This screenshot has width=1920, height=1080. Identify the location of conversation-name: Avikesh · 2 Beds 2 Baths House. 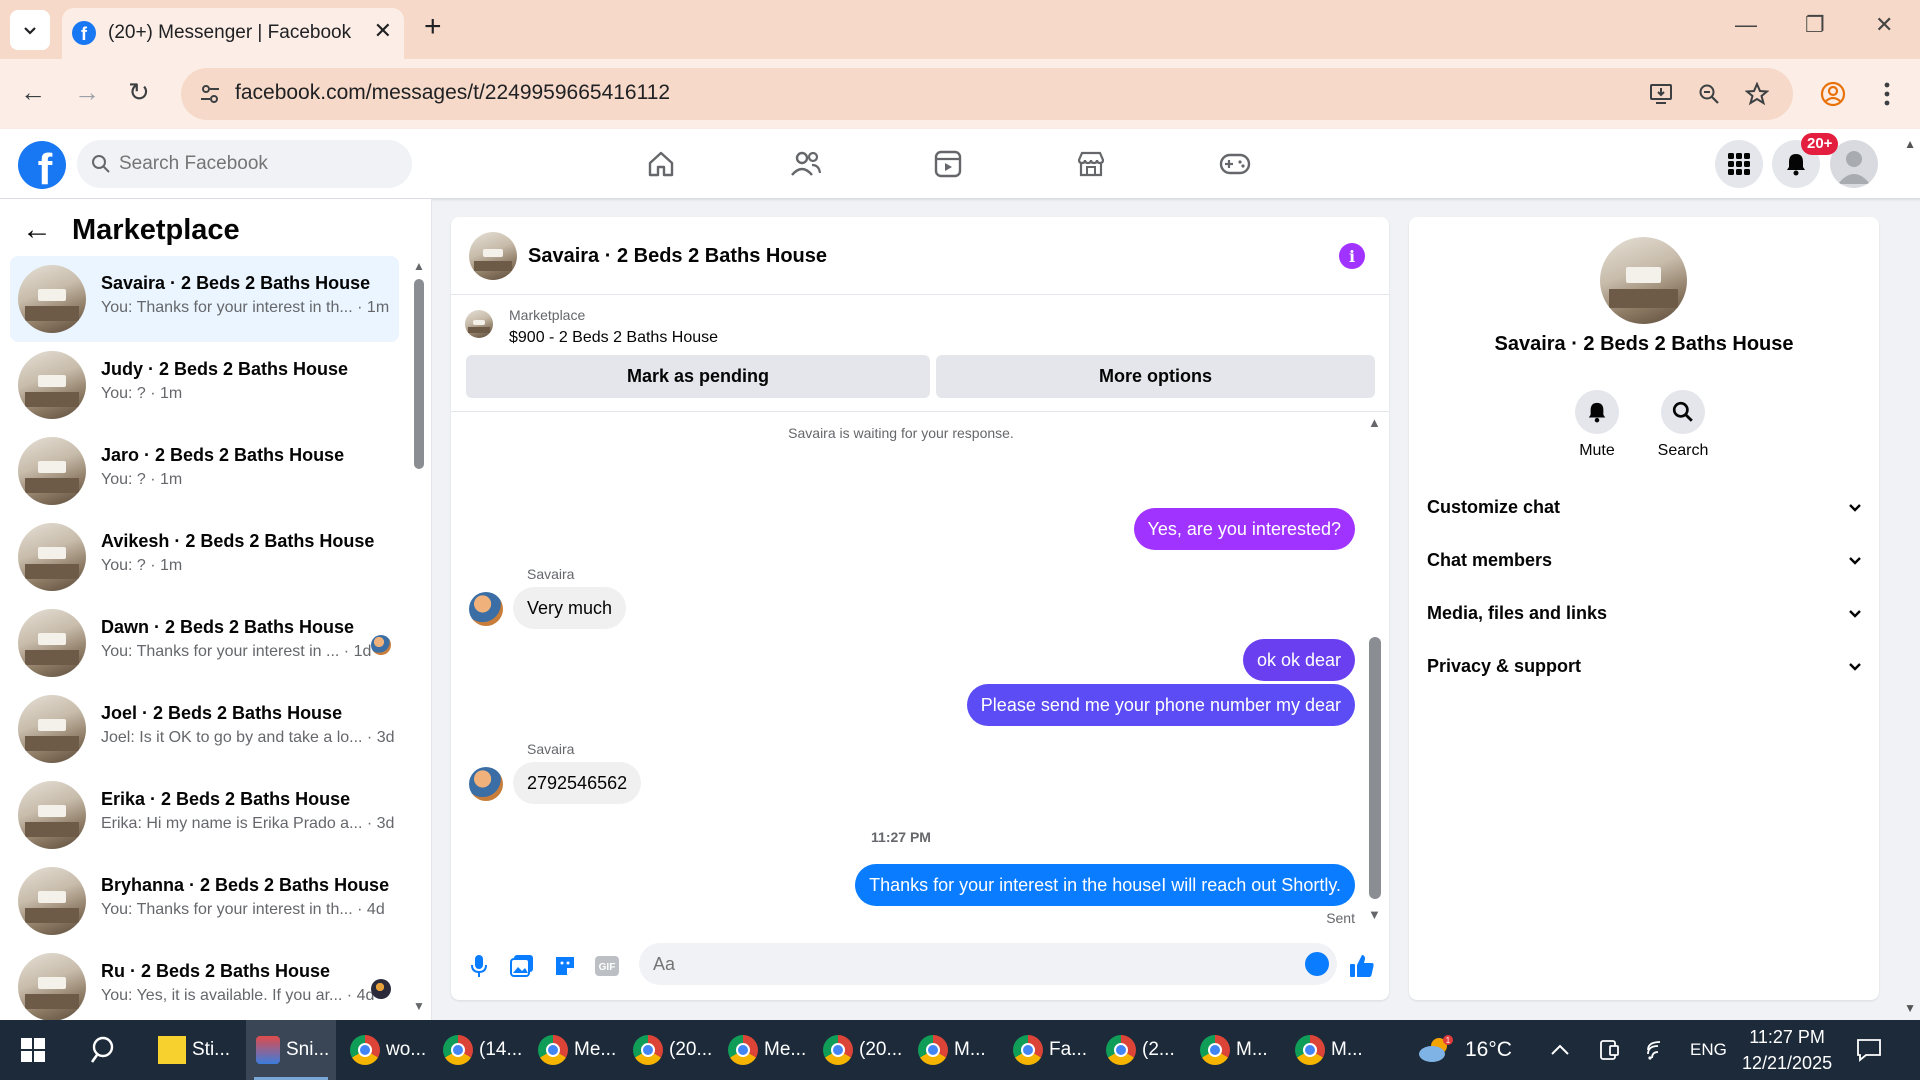
(238, 541).